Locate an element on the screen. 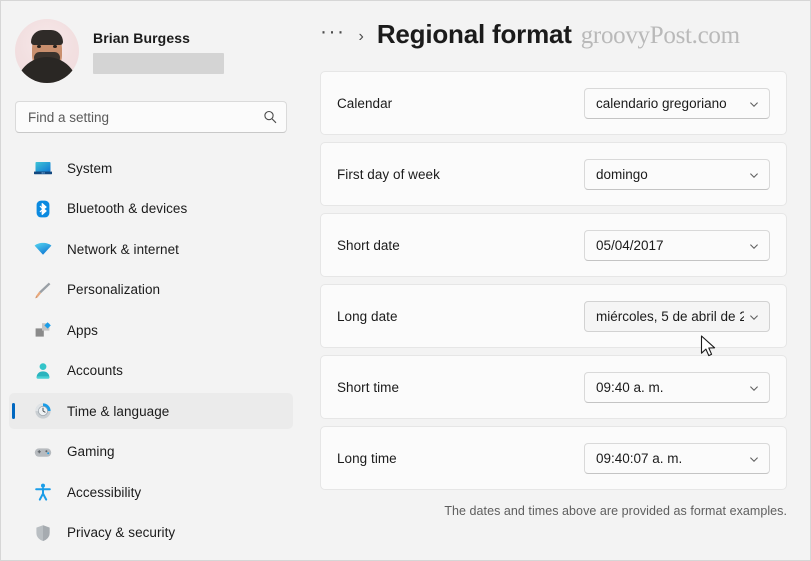  sidebar-item-system: System is located at coordinates (151, 168).